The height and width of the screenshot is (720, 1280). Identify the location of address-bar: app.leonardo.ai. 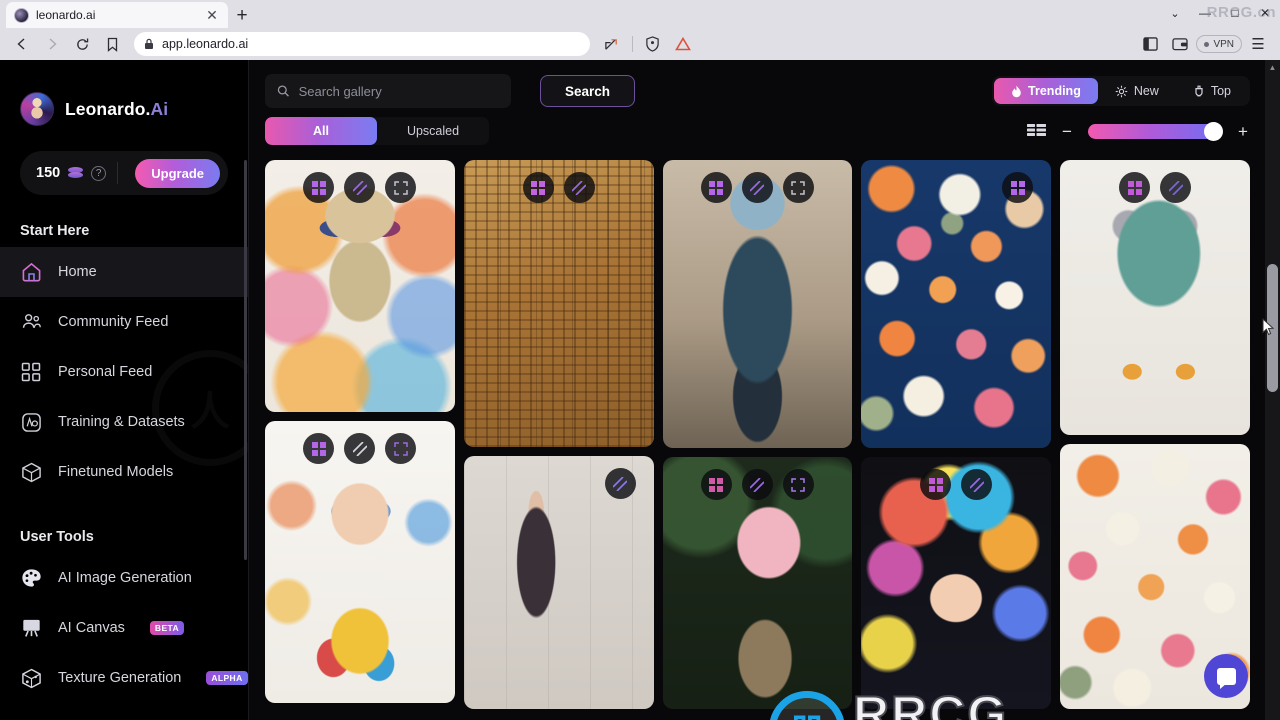
(362, 44).